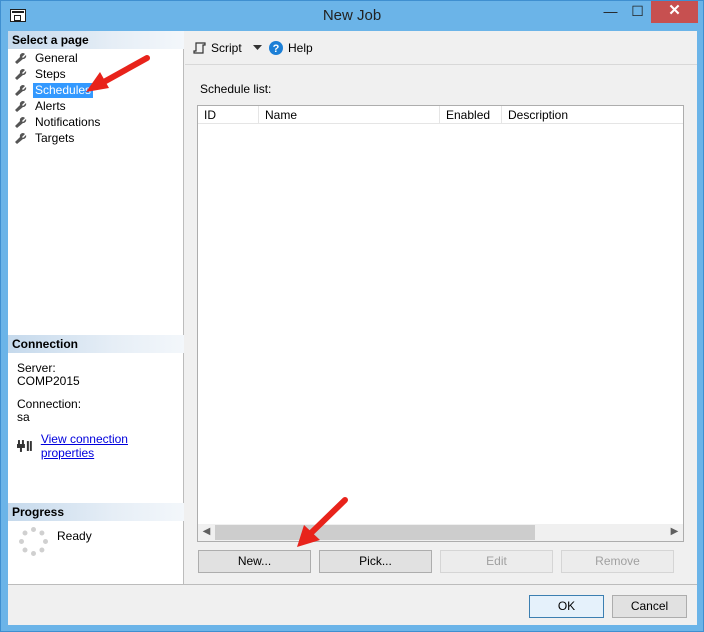 The image size is (704, 632). I want to click on horizontal-scrollbar: ◀ ▶, so click(440, 532).